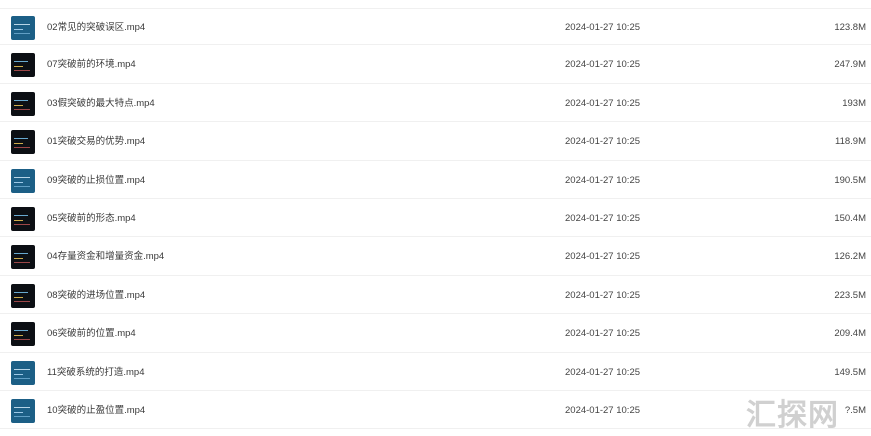 This screenshot has width=871, height=436. I want to click on file-name: 04存量资金和增量资金.mp4, so click(105, 256).